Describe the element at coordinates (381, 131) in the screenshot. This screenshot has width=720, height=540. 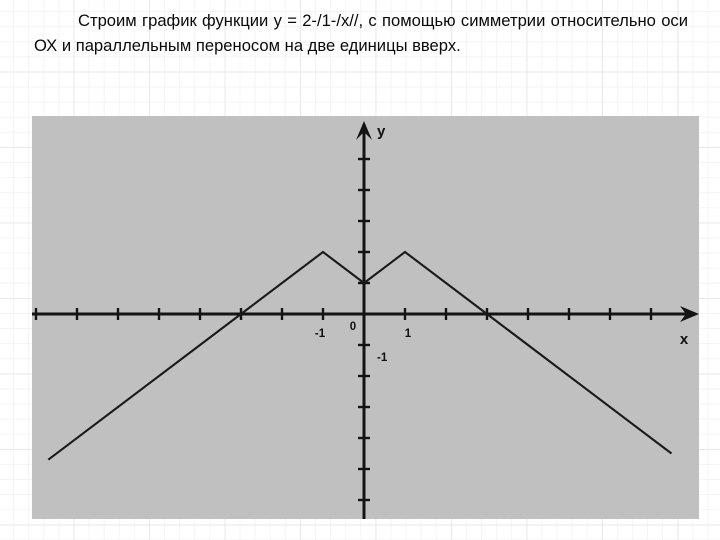
I see `y-axis-label: y` at that location.